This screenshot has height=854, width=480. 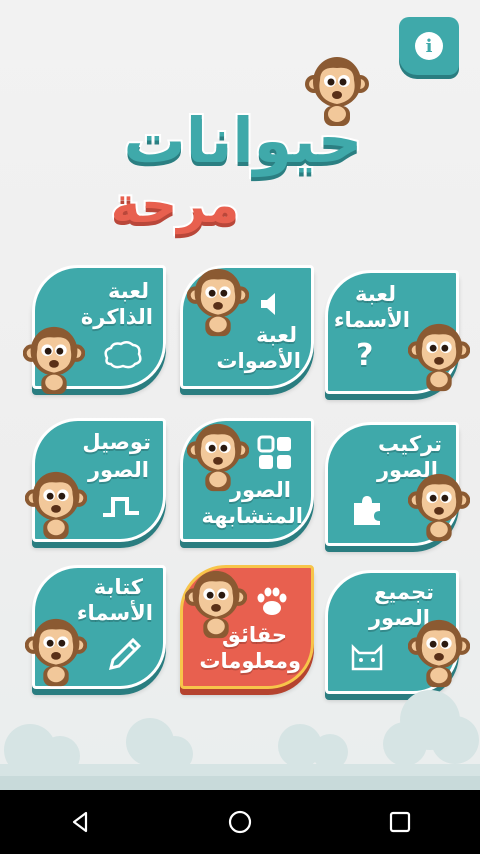 What do you see at coordinates (258, 361) in the screenshot?
I see `tile-label-line2: الأصوات` at bounding box center [258, 361].